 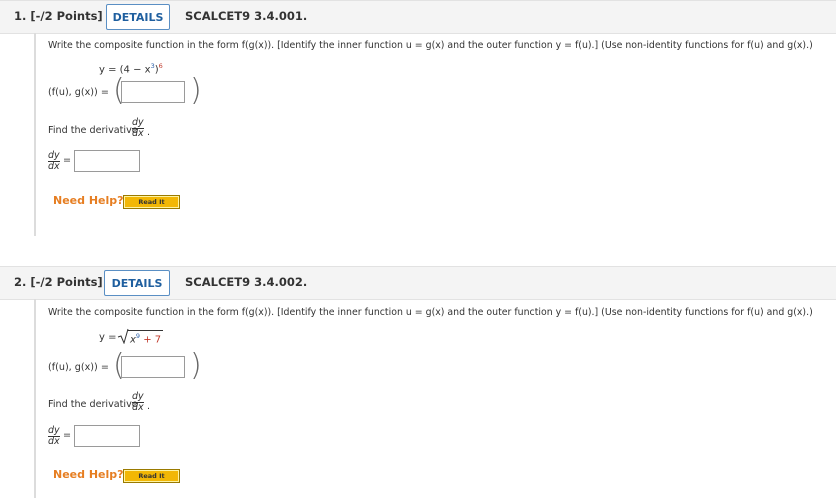 I want to click on question-code: SCALCET9 3.4.001., so click(x=246, y=16).